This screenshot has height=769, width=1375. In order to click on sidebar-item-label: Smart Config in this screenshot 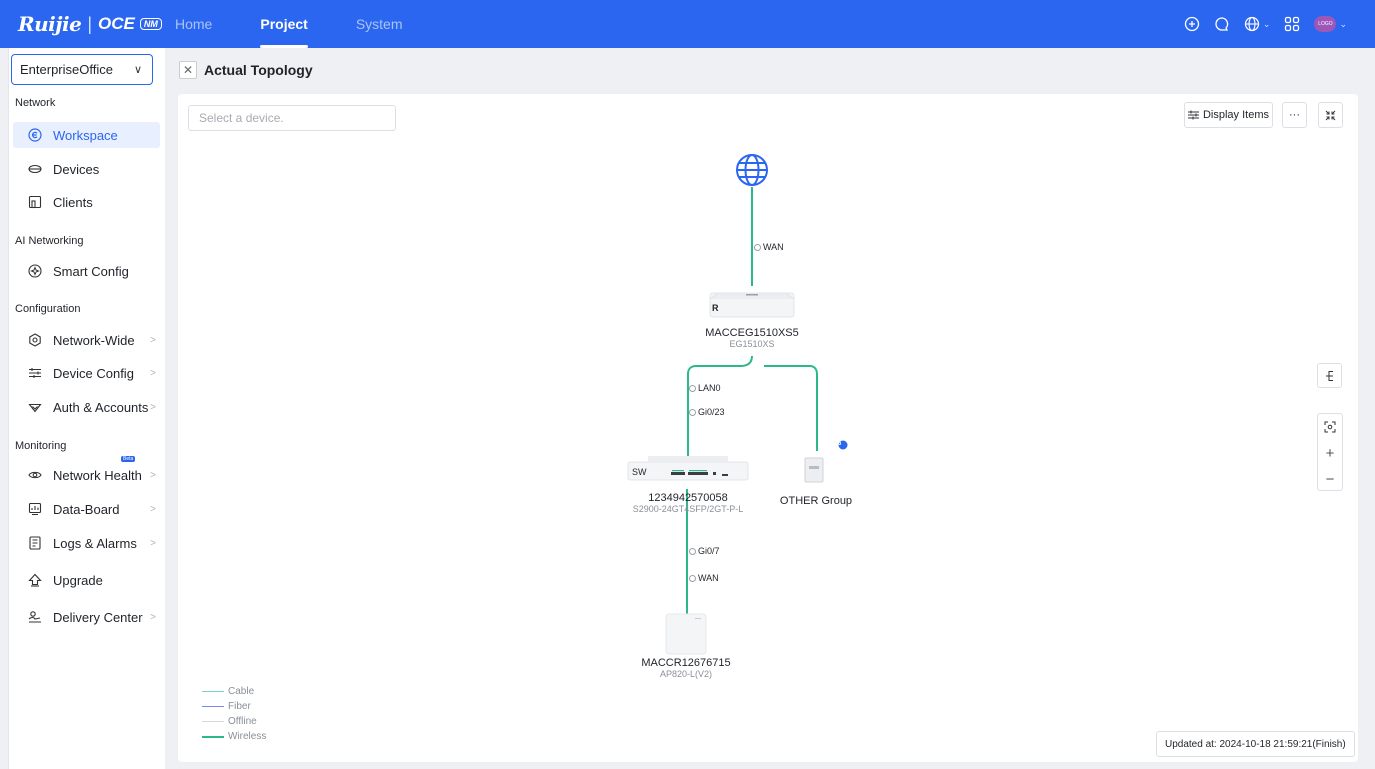, I will do `click(91, 271)`.